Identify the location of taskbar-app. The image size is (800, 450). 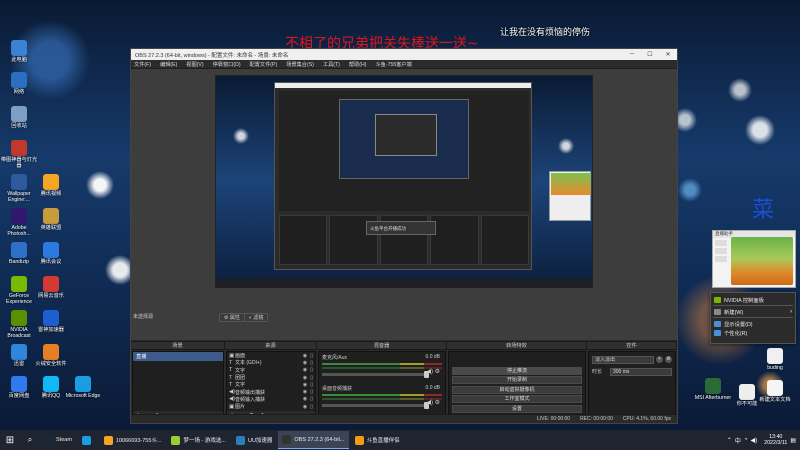
(88, 440).